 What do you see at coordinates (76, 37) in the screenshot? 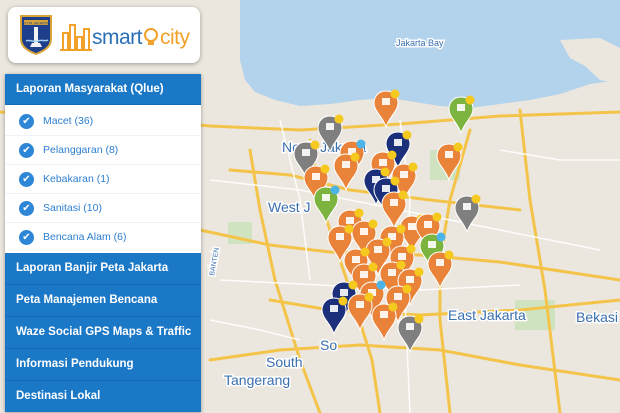
I see `city-skyline-icon` at bounding box center [76, 37].